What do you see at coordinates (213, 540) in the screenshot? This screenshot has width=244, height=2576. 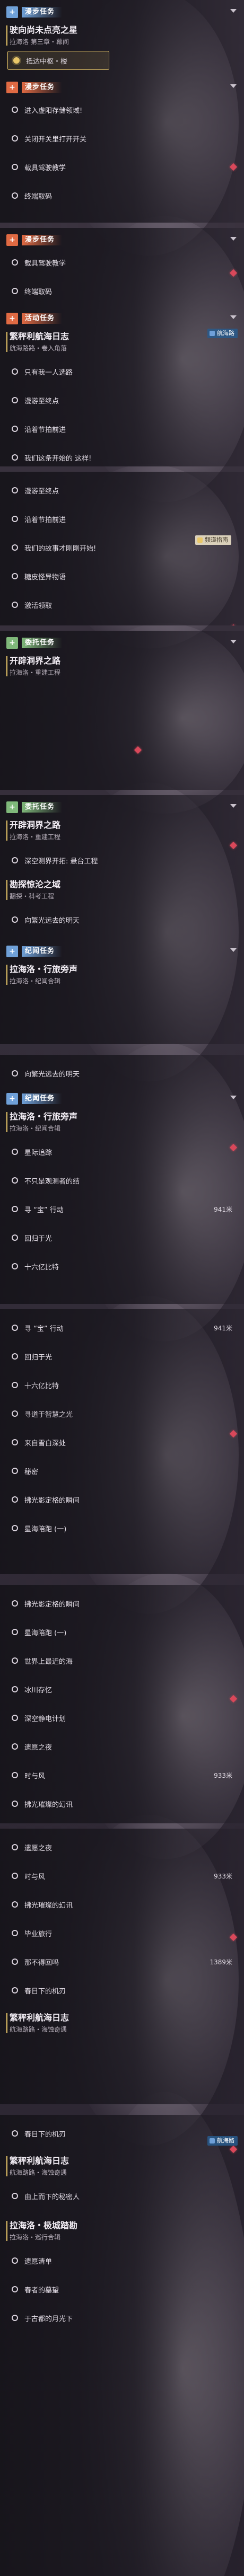 I see `map-tag: 频道指南` at bounding box center [213, 540].